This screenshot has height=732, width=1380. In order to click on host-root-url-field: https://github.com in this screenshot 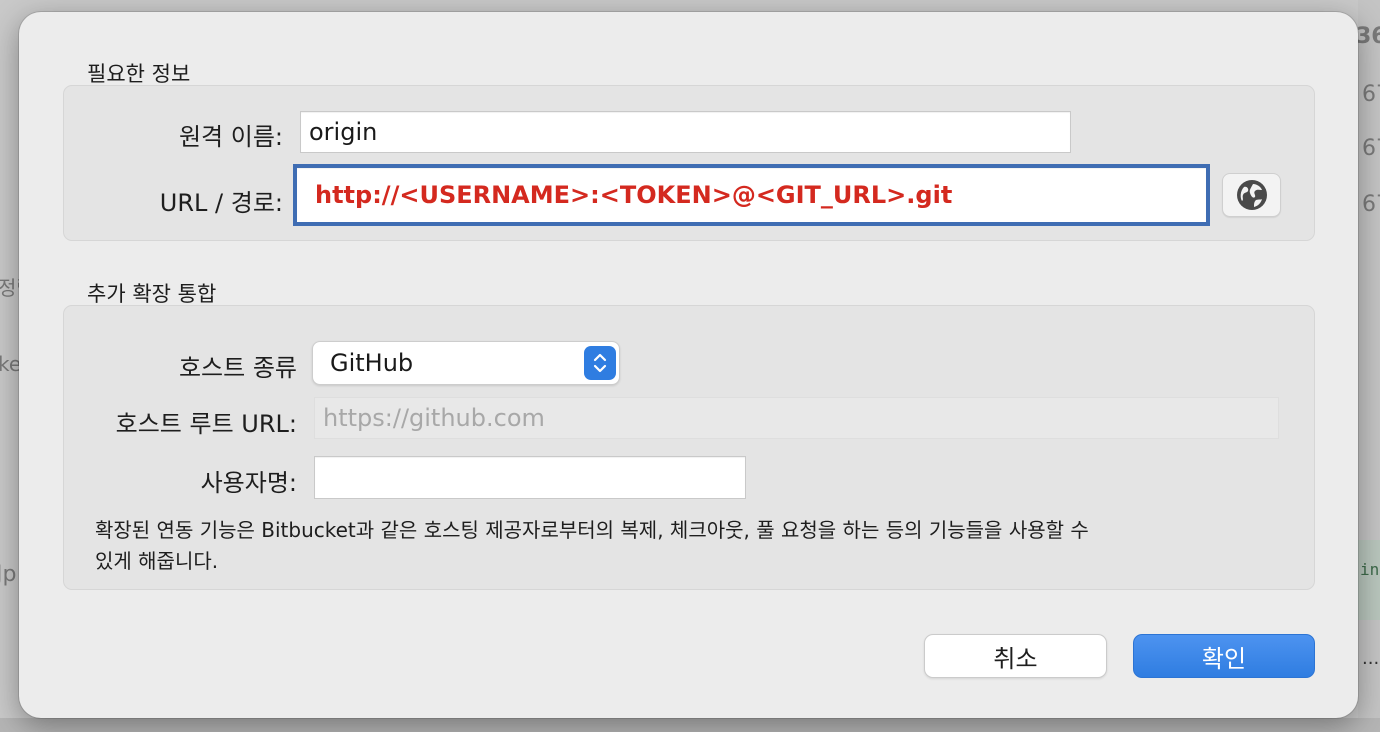, I will do `click(796, 418)`.